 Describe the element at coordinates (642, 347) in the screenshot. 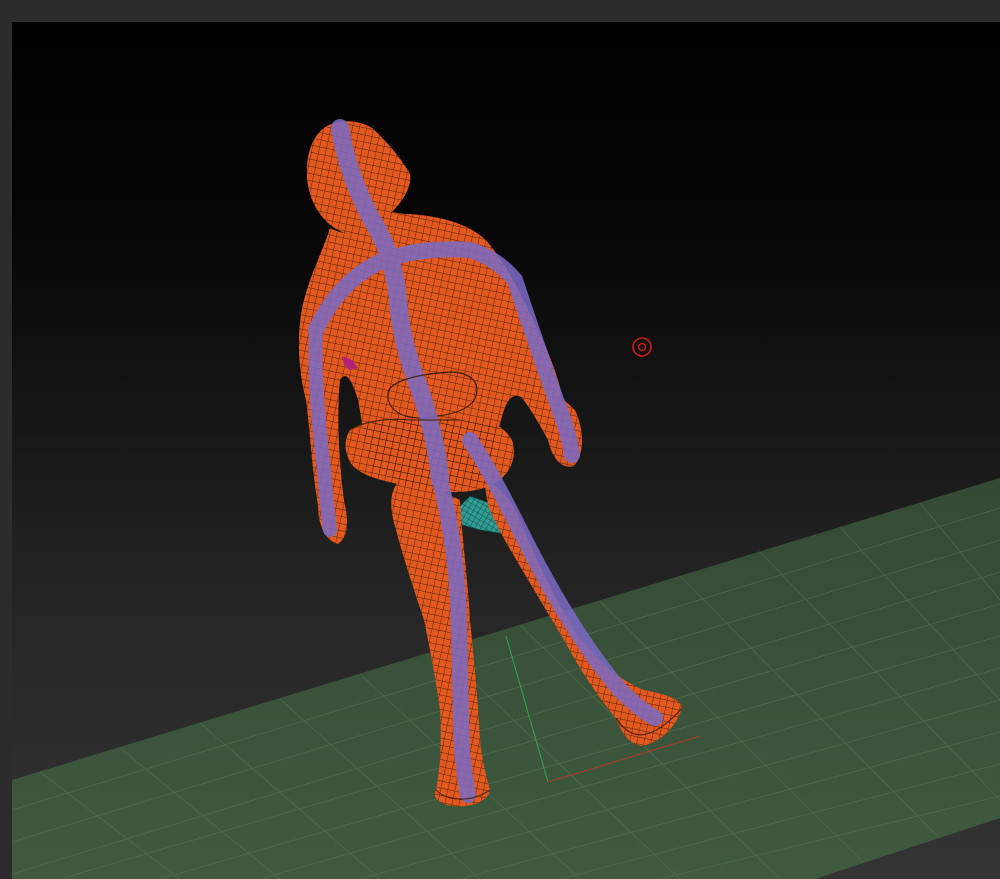

I see `rotation-pivot-marker` at that location.